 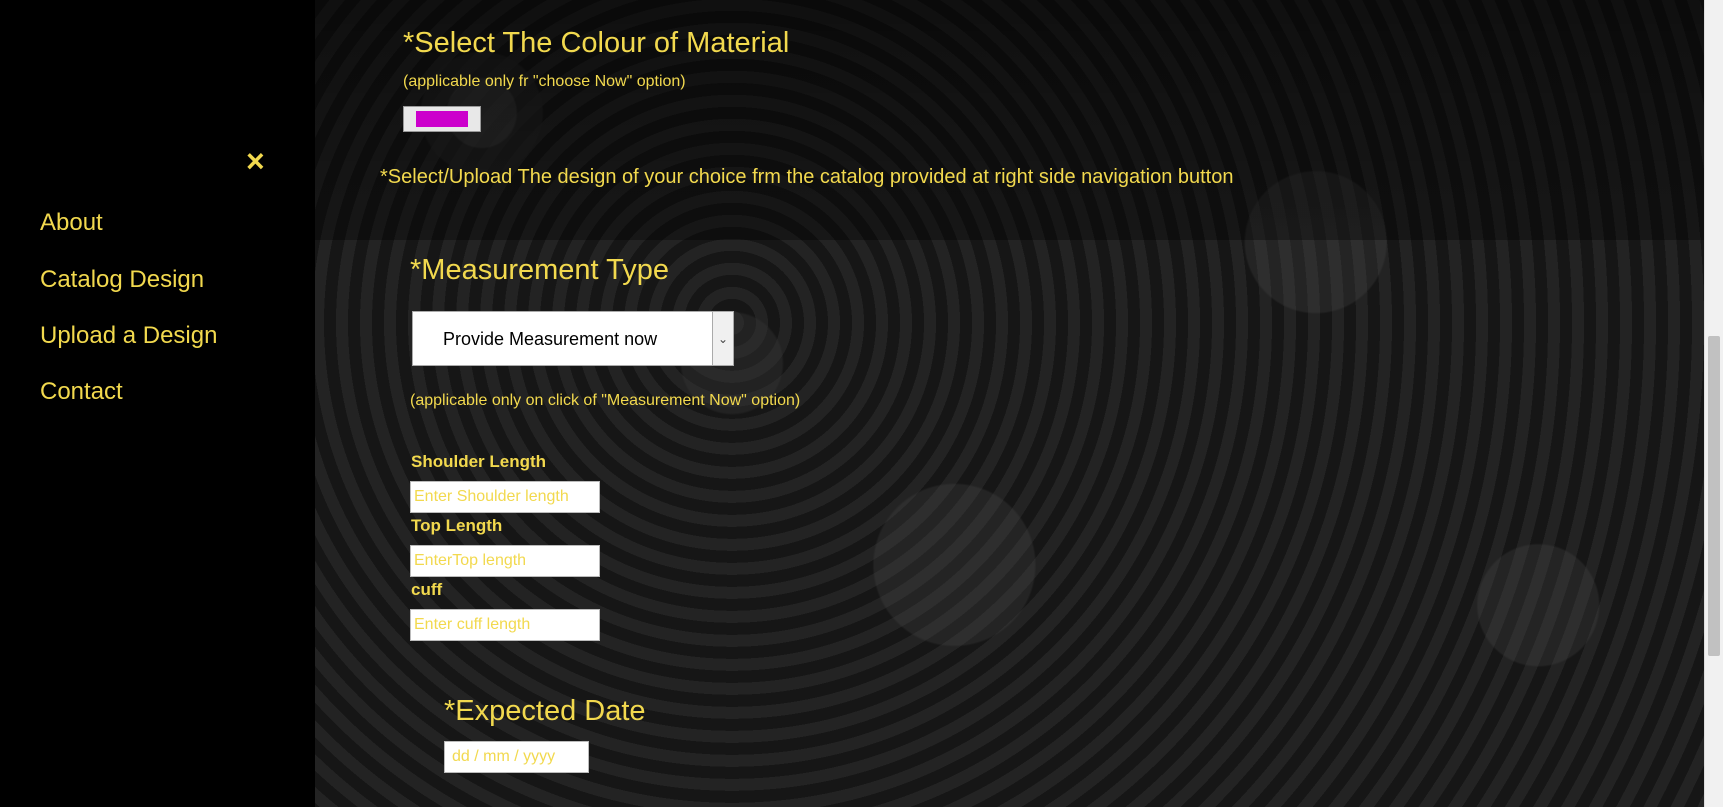 What do you see at coordinates (71, 223) in the screenshot?
I see `sidebar-item-about: About` at bounding box center [71, 223].